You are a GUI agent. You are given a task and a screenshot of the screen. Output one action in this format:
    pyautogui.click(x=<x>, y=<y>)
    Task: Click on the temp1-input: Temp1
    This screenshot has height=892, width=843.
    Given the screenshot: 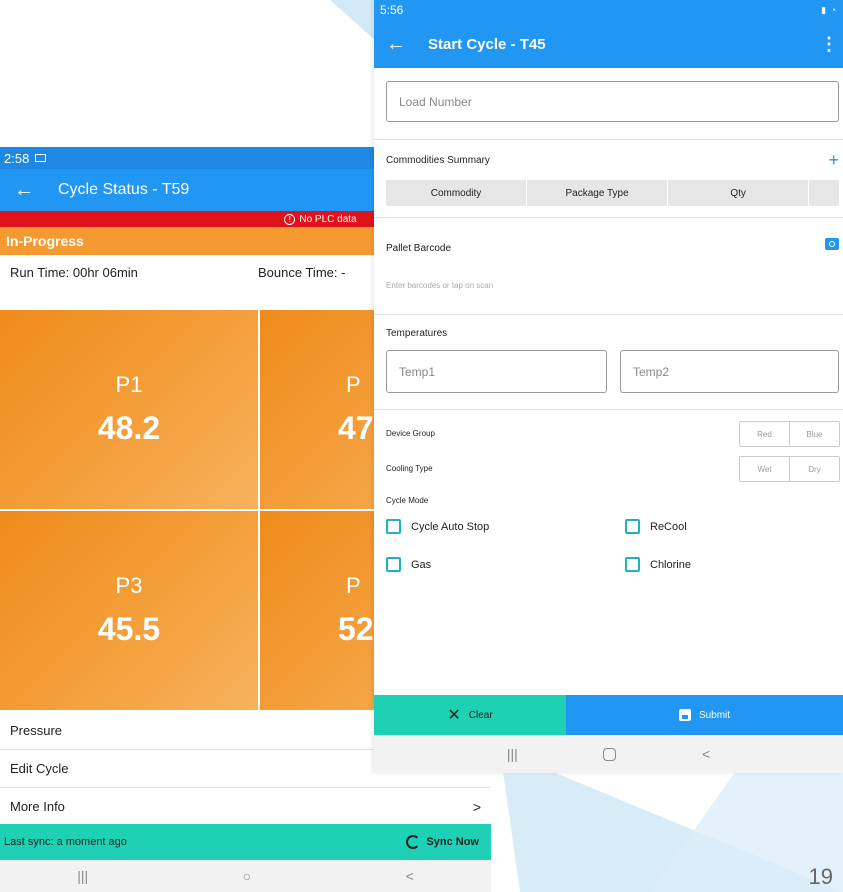 What is the action you would take?
    pyautogui.click(x=496, y=371)
    